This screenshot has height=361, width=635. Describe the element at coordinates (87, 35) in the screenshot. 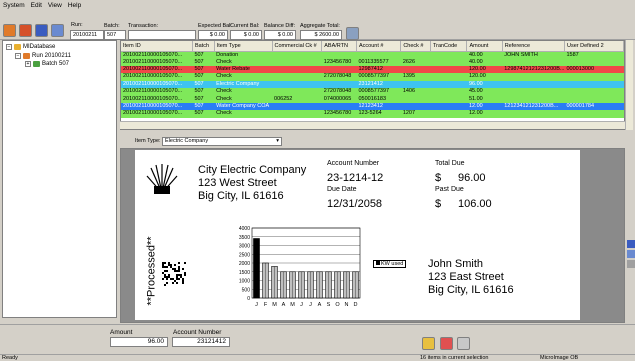

I see `run-field: 20100211` at that location.